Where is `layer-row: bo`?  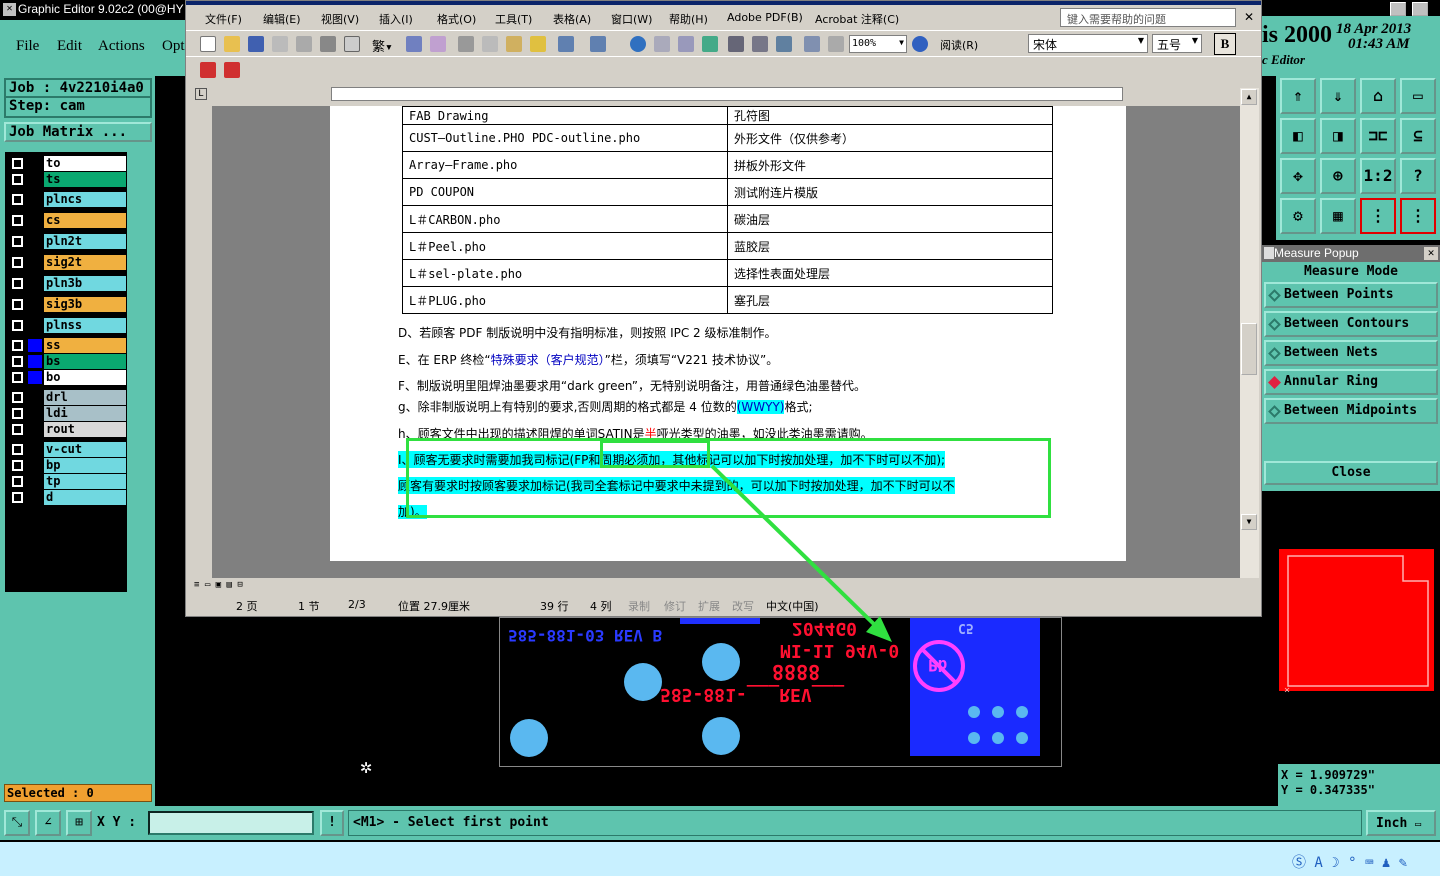
layer-row: bo is located at coordinates (67, 377).